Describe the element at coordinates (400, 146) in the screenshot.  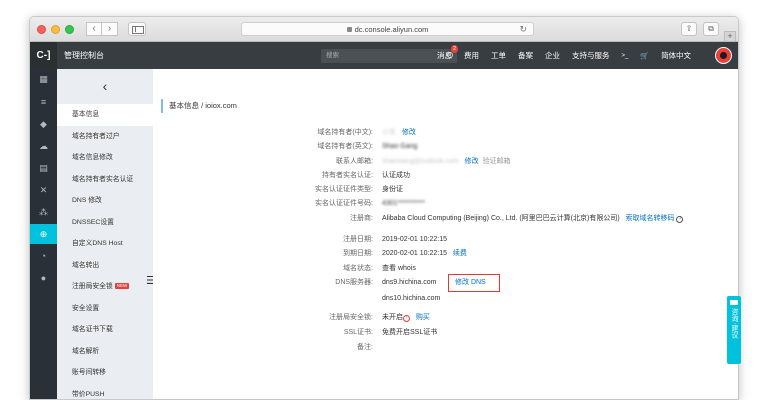
I see `owner-en-value: Shao Gang` at that location.